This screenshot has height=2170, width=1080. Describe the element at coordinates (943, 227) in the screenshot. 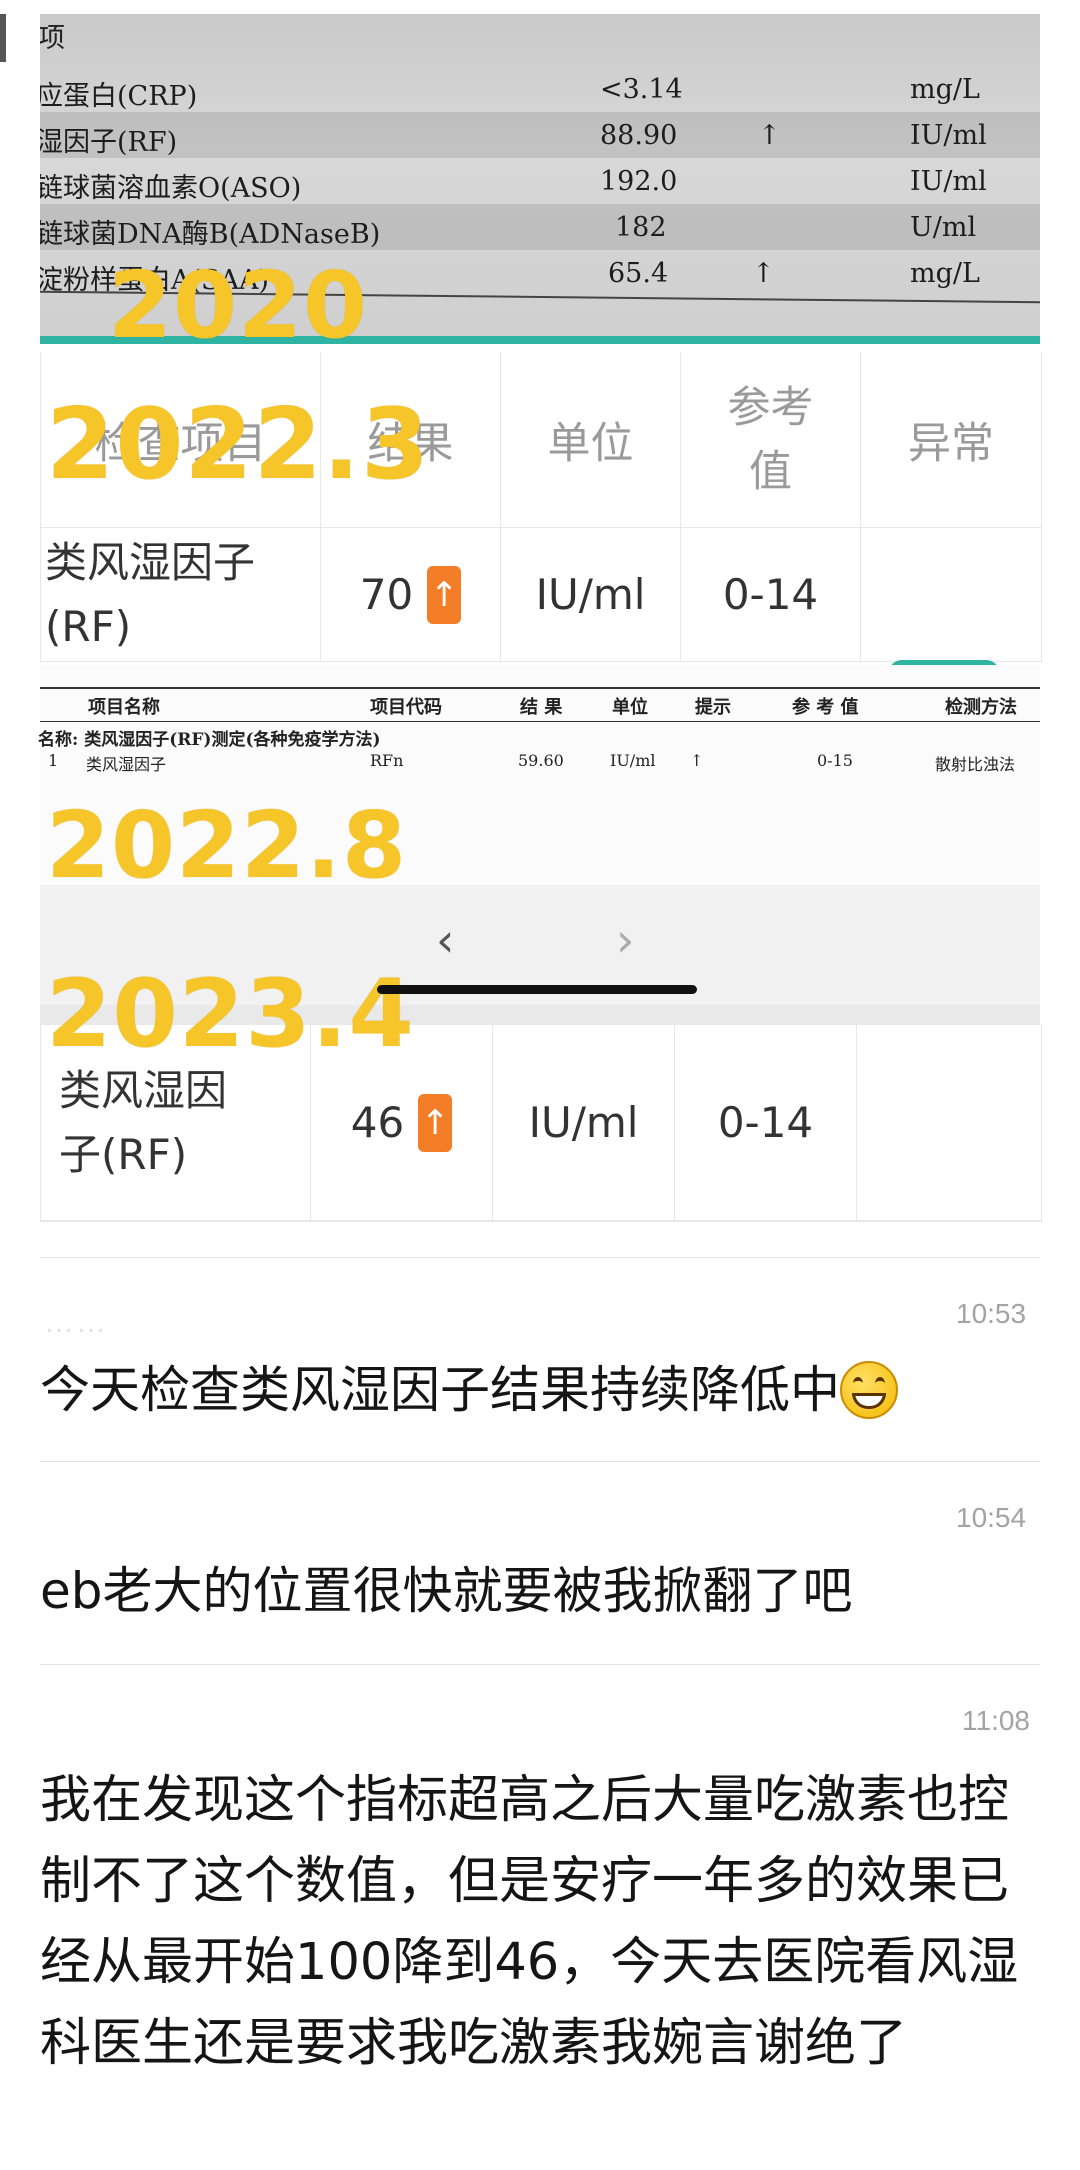

I see `row-unit: U/ml` at that location.